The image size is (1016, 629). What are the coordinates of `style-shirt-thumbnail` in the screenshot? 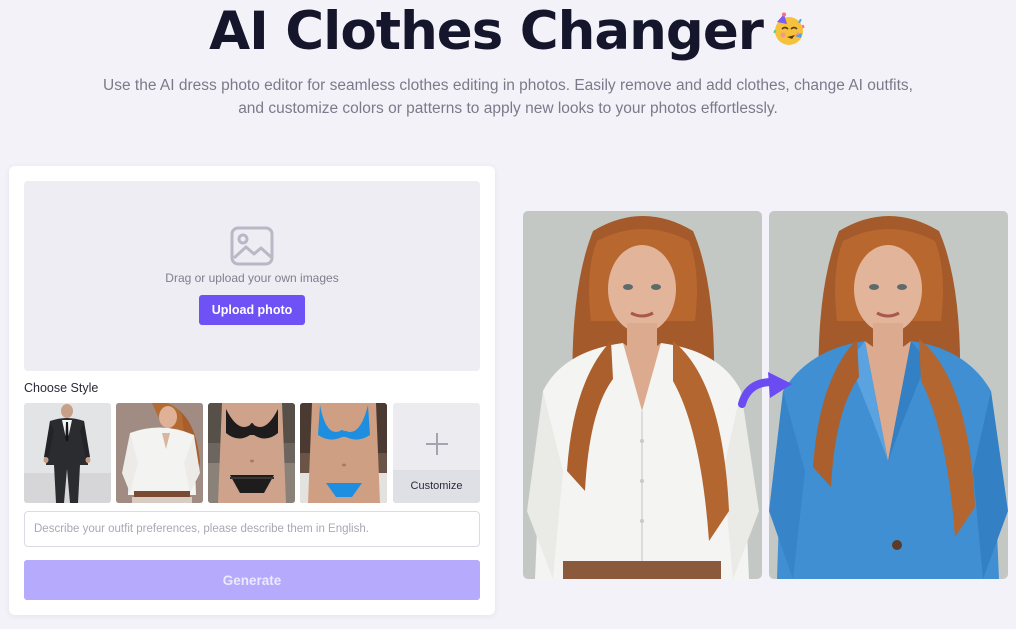 It's located at (159, 453).